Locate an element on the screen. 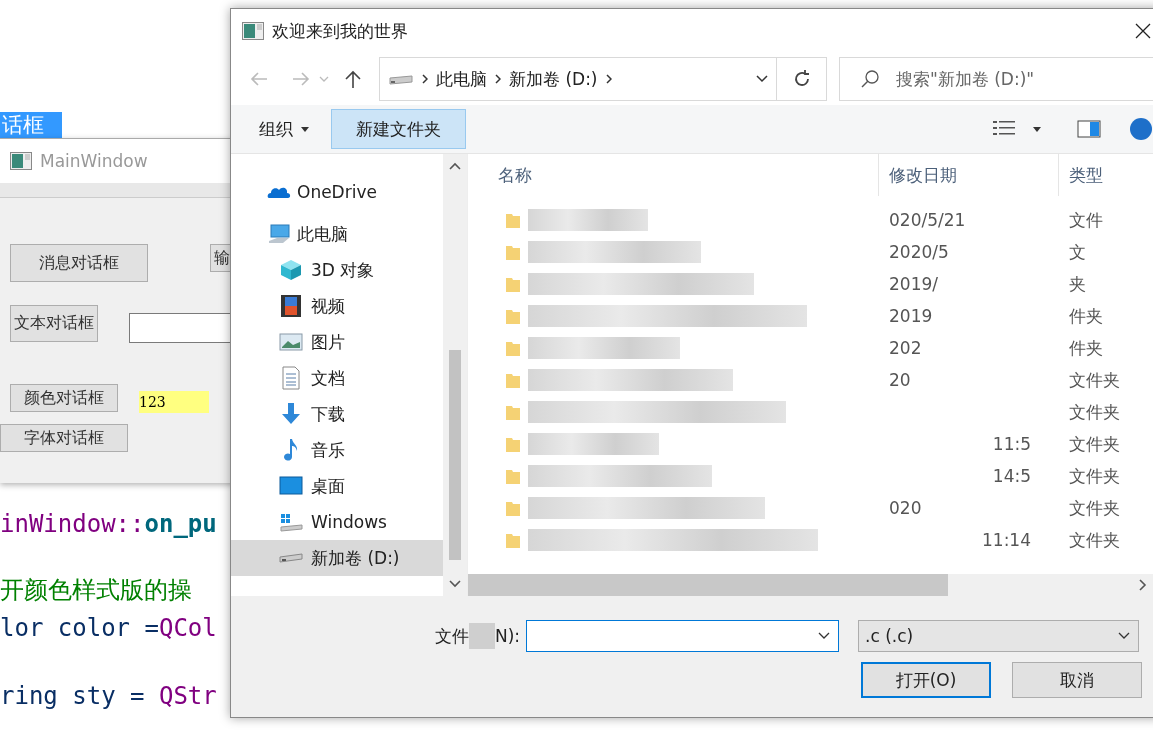  window-title: 欢迎来到我的世界 is located at coordinates (340, 31).